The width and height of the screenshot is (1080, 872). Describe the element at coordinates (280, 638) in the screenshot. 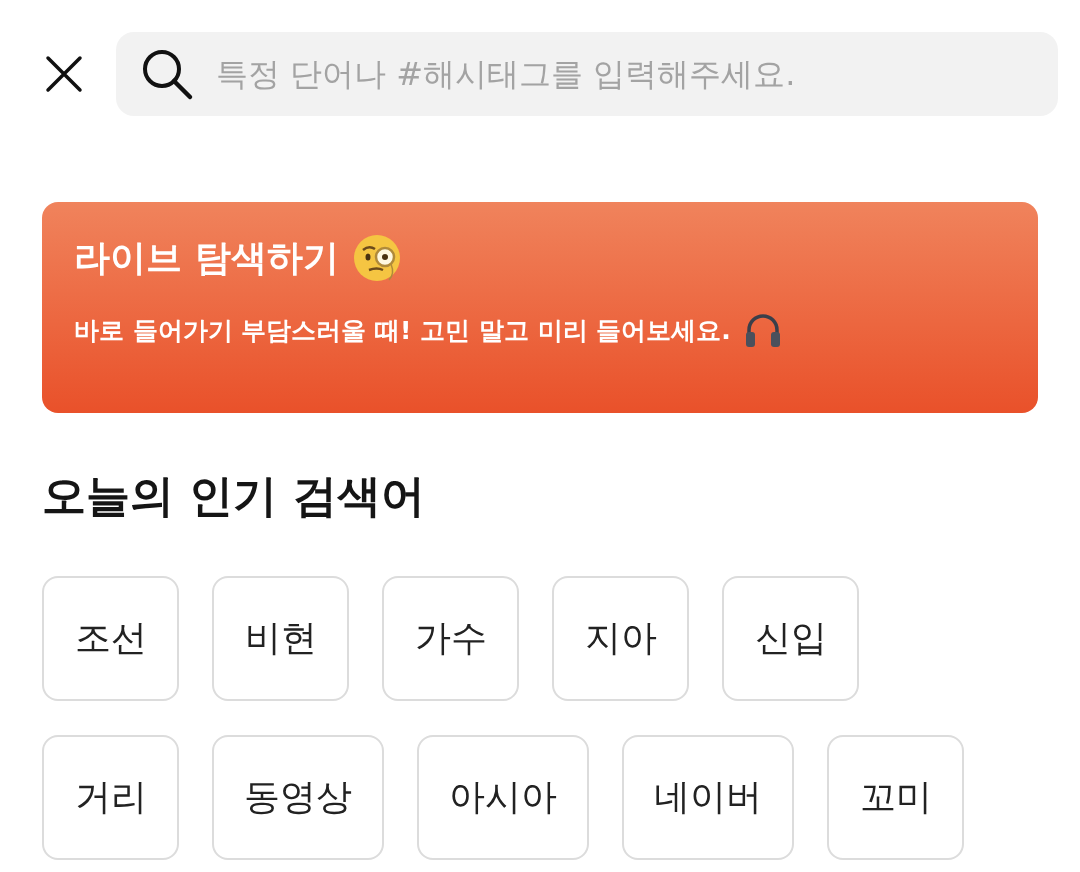

I see `keyword-chip: 비현` at that location.